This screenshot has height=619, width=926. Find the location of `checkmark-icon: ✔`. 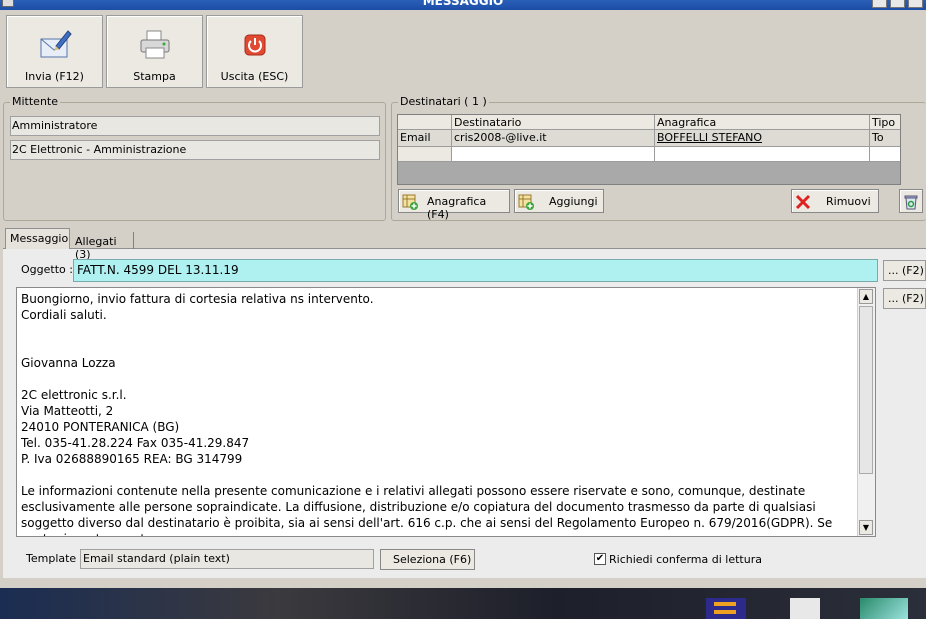

checkmark-icon: ✔ is located at coordinates (600, 558).